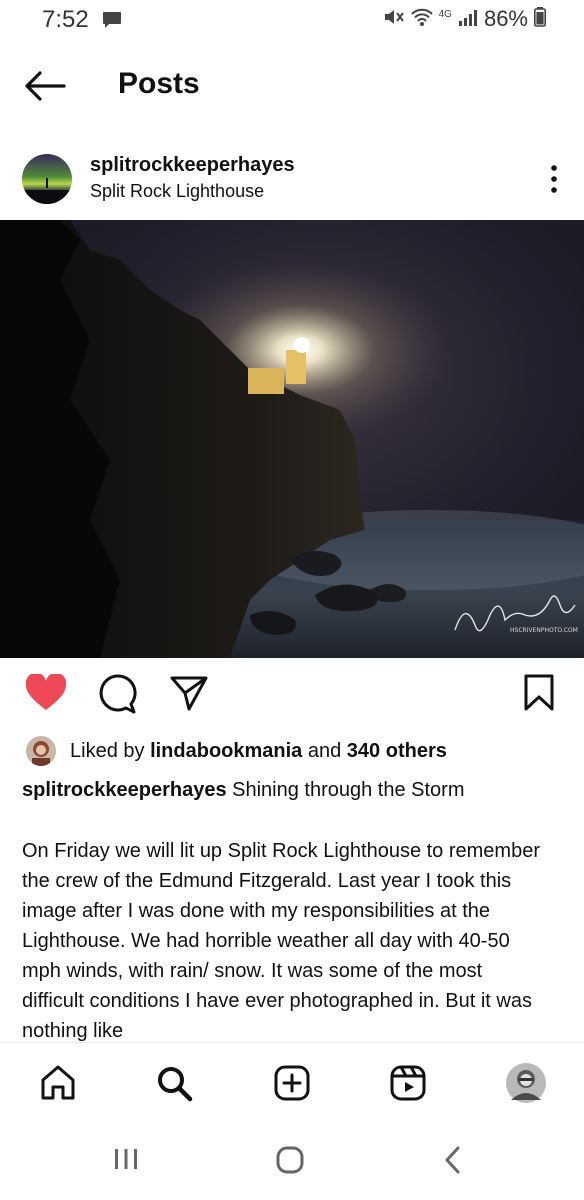 This screenshot has height=1200, width=584. I want to click on mute-icon, so click(394, 19).